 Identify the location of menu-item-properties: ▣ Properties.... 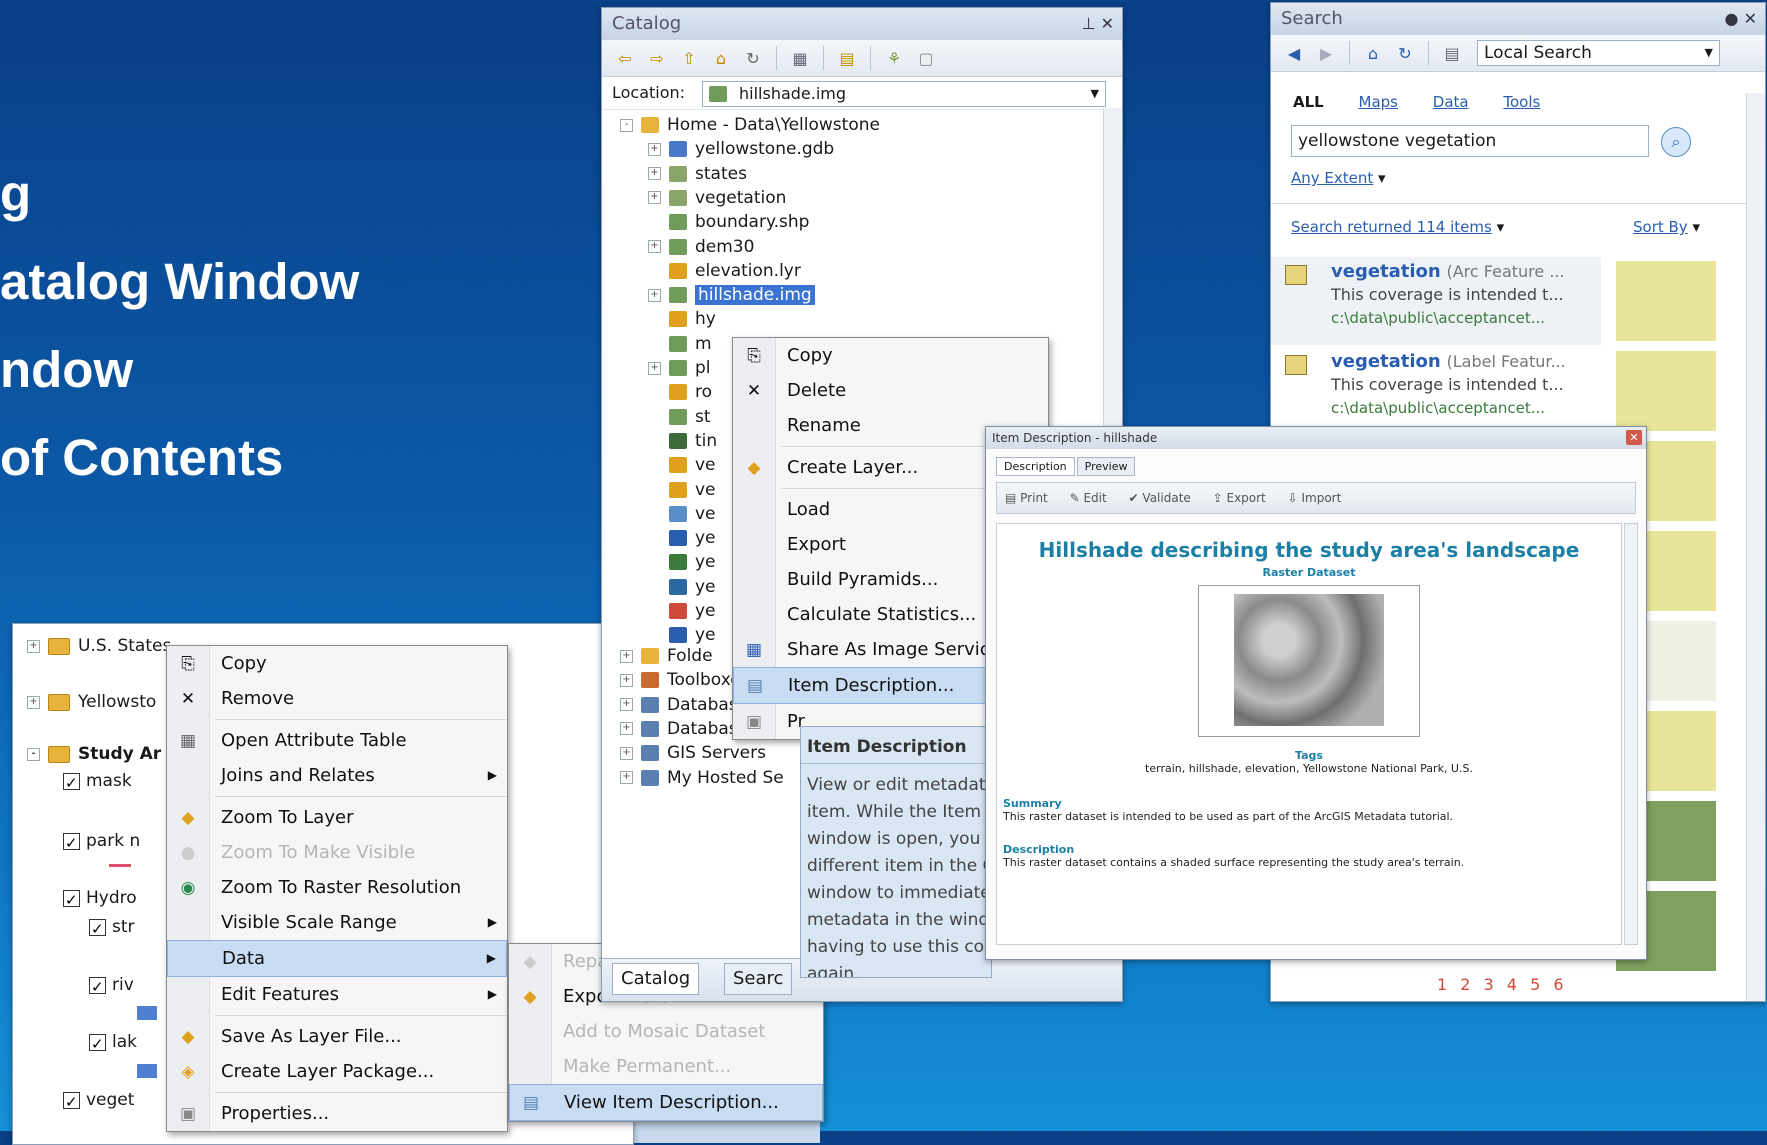
(337, 1113).